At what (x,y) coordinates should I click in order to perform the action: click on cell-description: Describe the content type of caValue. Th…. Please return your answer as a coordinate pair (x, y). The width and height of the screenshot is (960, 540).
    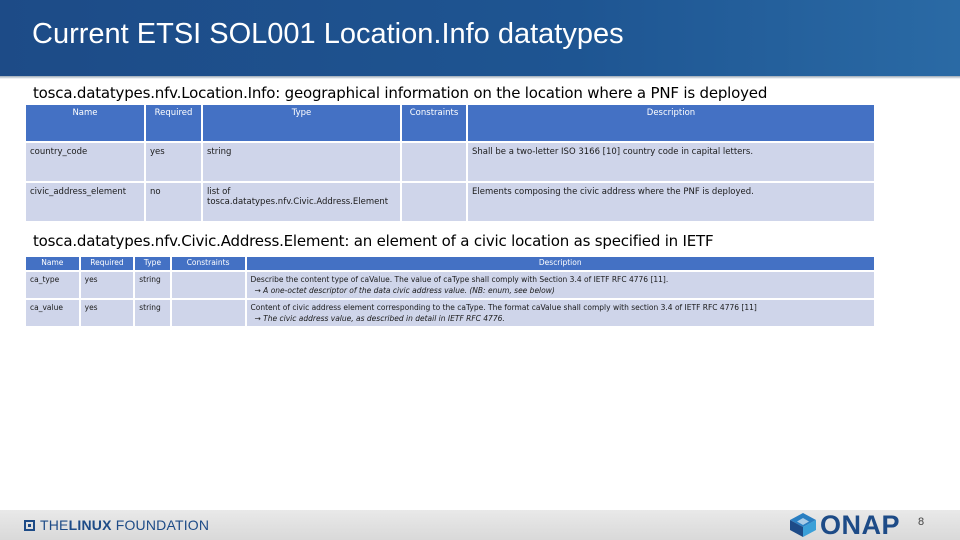
    Looking at the image, I should click on (560, 285).